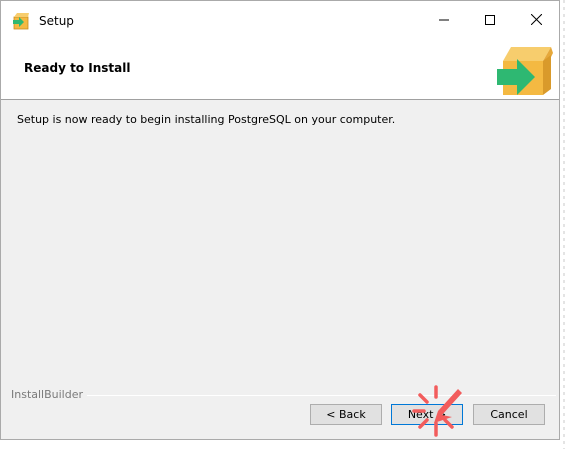  What do you see at coordinates (525, 69) in the screenshot?
I see `box-arrow-icon` at bounding box center [525, 69].